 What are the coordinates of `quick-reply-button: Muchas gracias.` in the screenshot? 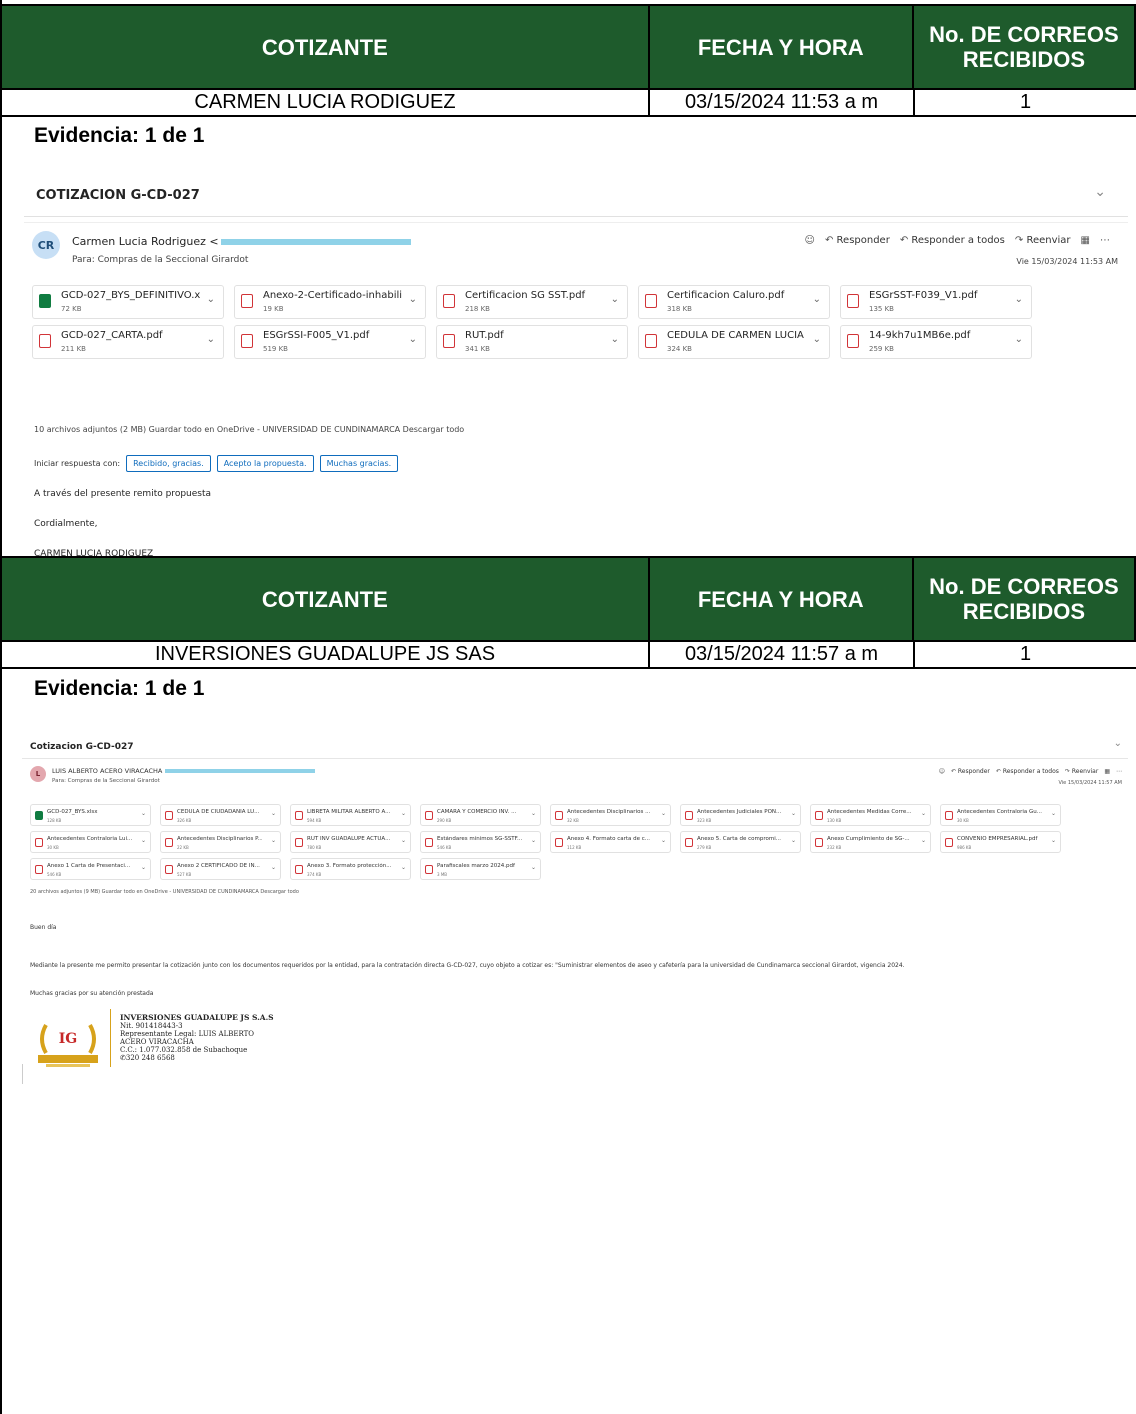 It's located at (359, 463).